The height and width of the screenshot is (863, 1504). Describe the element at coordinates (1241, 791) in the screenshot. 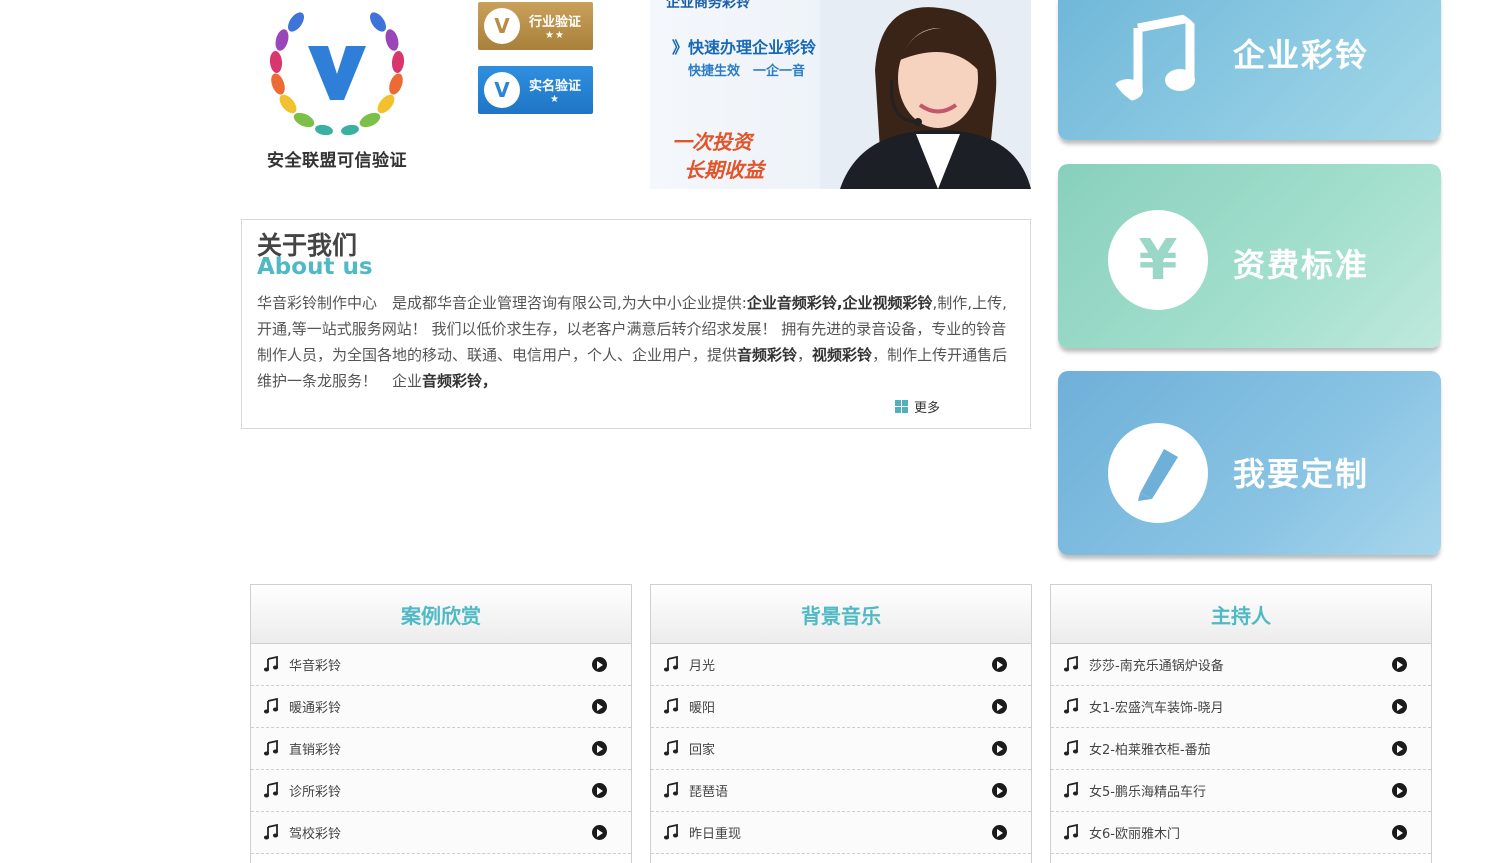

I see `list-item: 女5-鹏乐海精品车行` at that location.